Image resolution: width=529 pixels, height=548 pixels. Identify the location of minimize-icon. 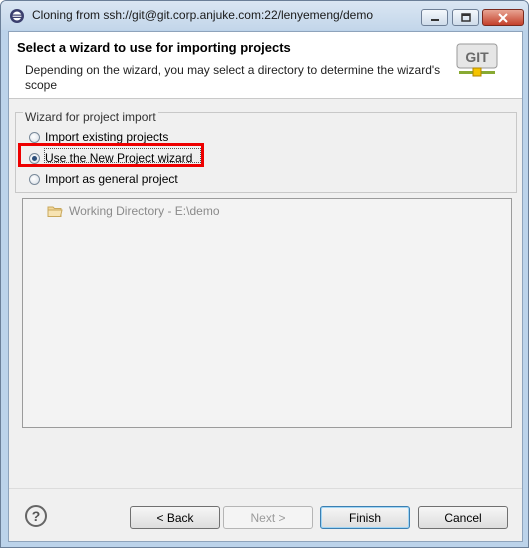
(434, 19).